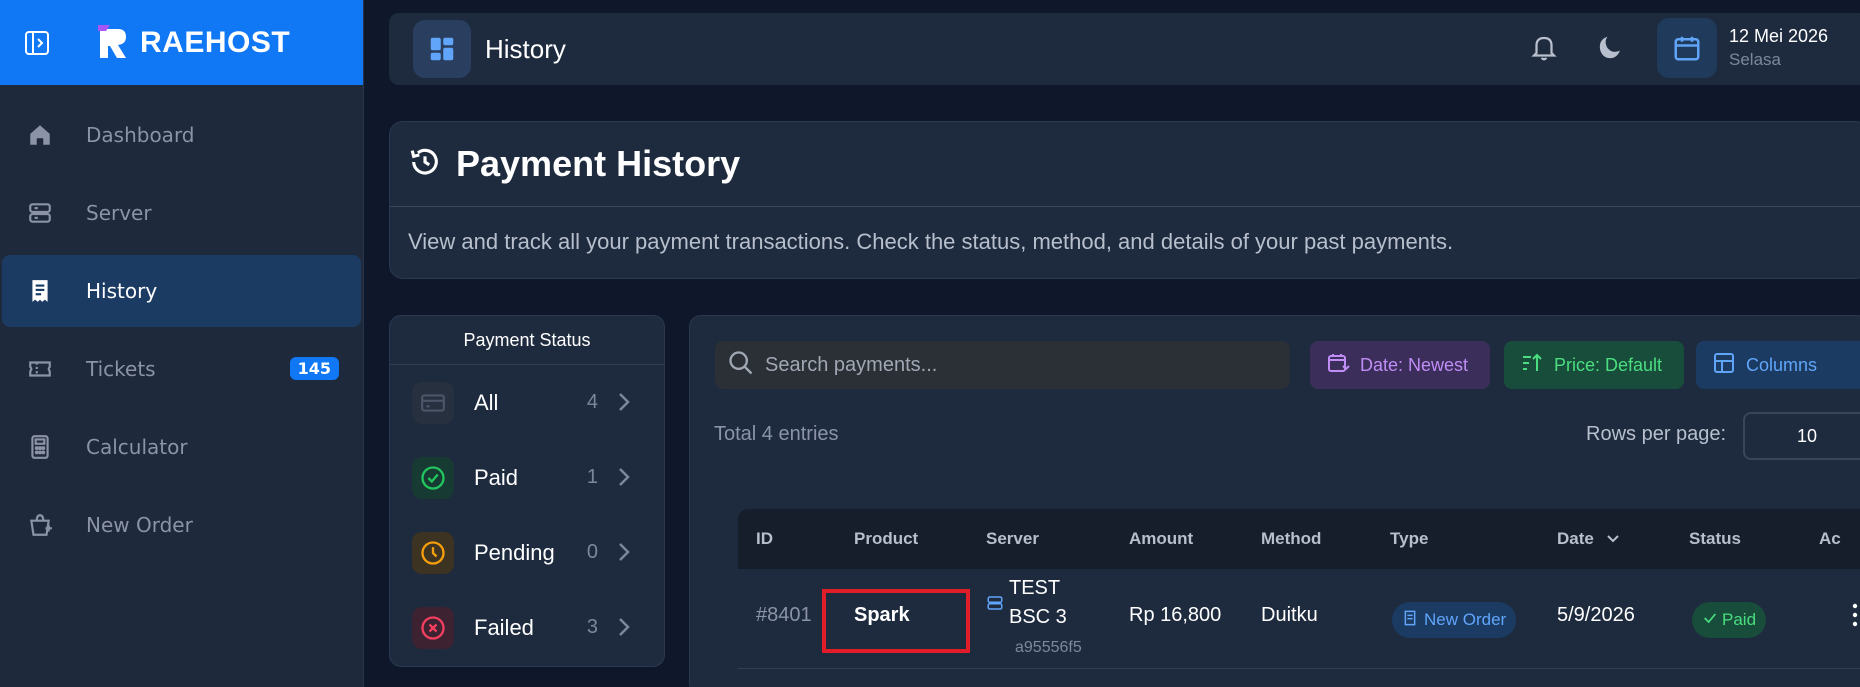 Image resolution: width=1860 pixels, height=687 pixels. What do you see at coordinates (1175, 615) in the screenshot?
I see `payment-amount: Rp 16,800` at bounding box center [1175, 615].